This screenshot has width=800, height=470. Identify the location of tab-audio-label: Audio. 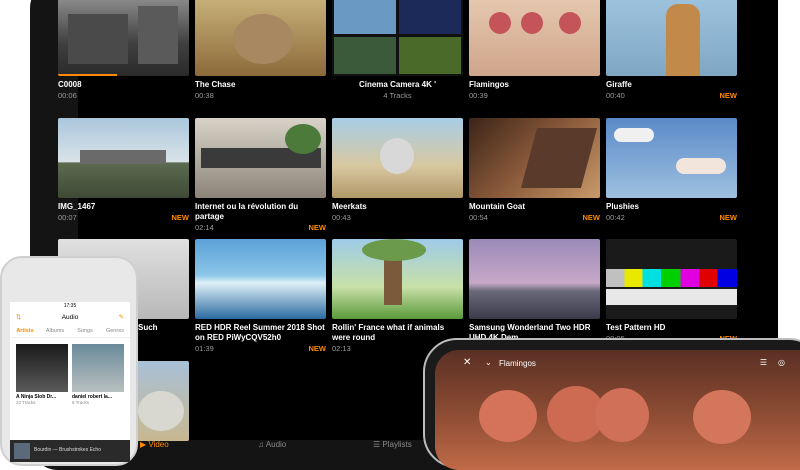
(276, 444).